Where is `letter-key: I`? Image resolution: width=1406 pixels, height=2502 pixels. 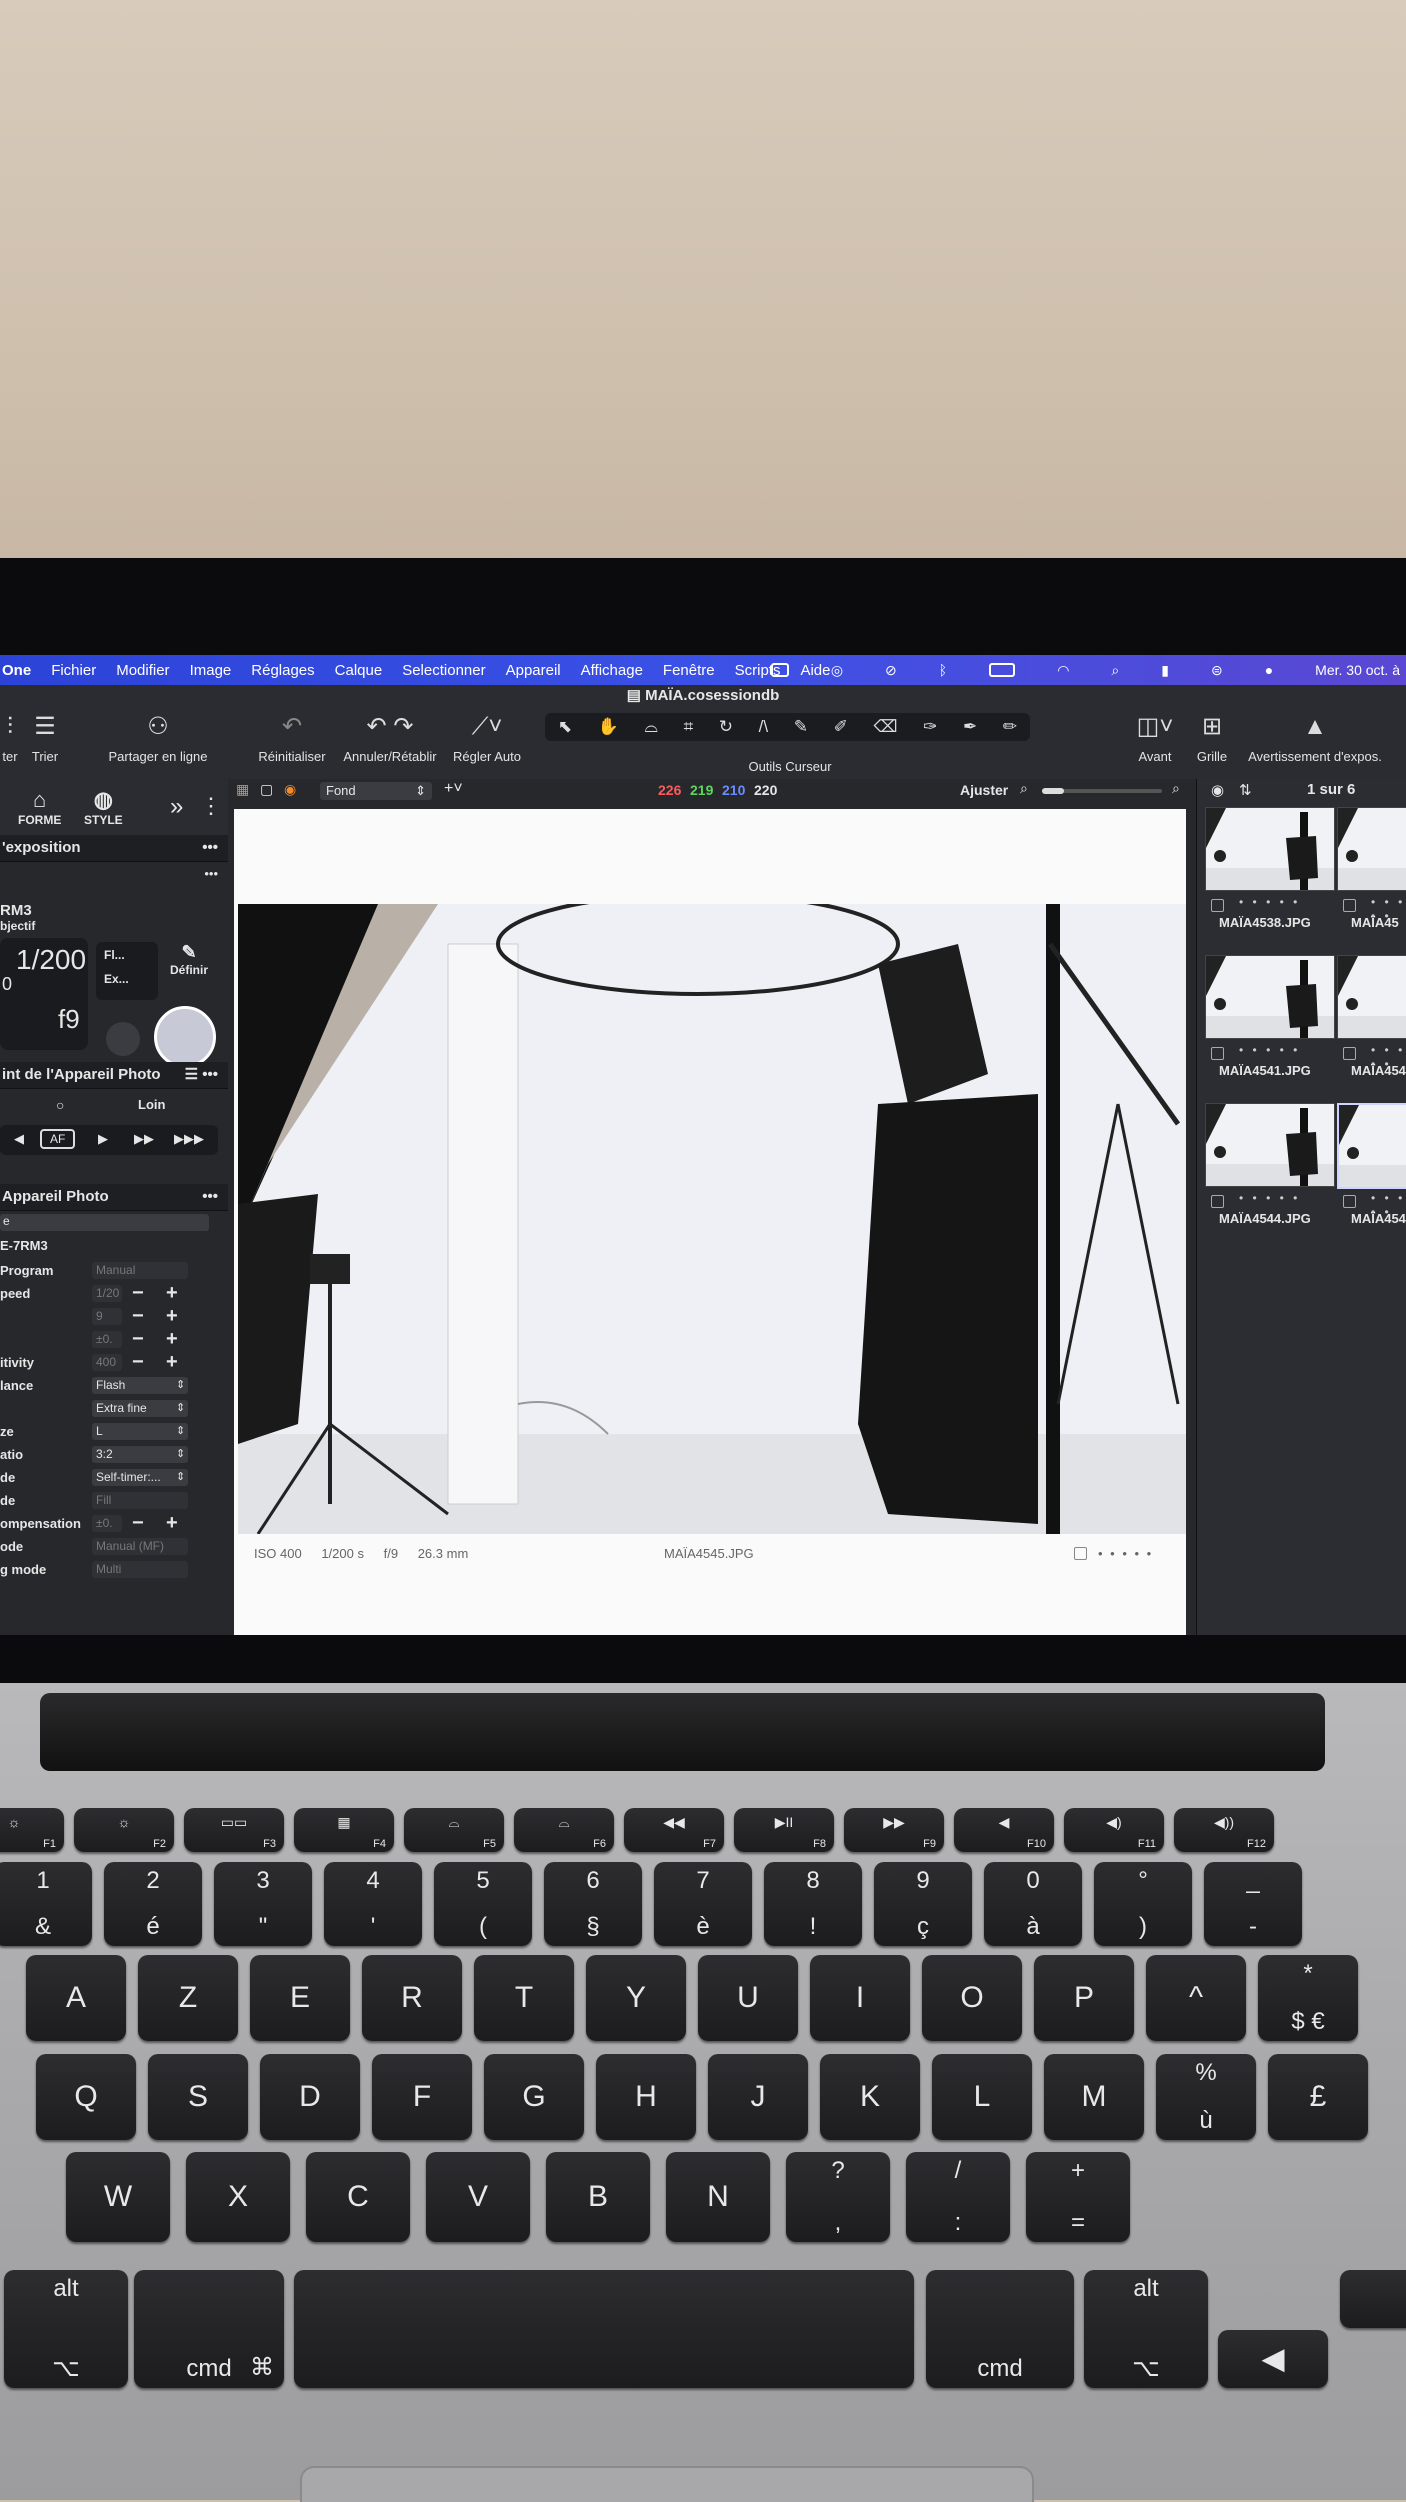
letter-key: I is located at coordinates (860, 1998).